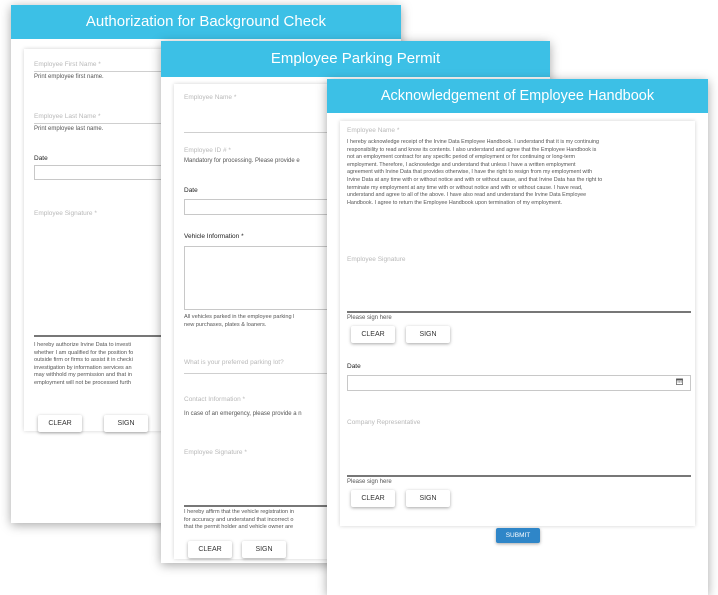  What do you see at coordinates (369, 318) in the screenshot?
I see `employee-sign-hint: Please sign here` at bounding box center [369, 318].